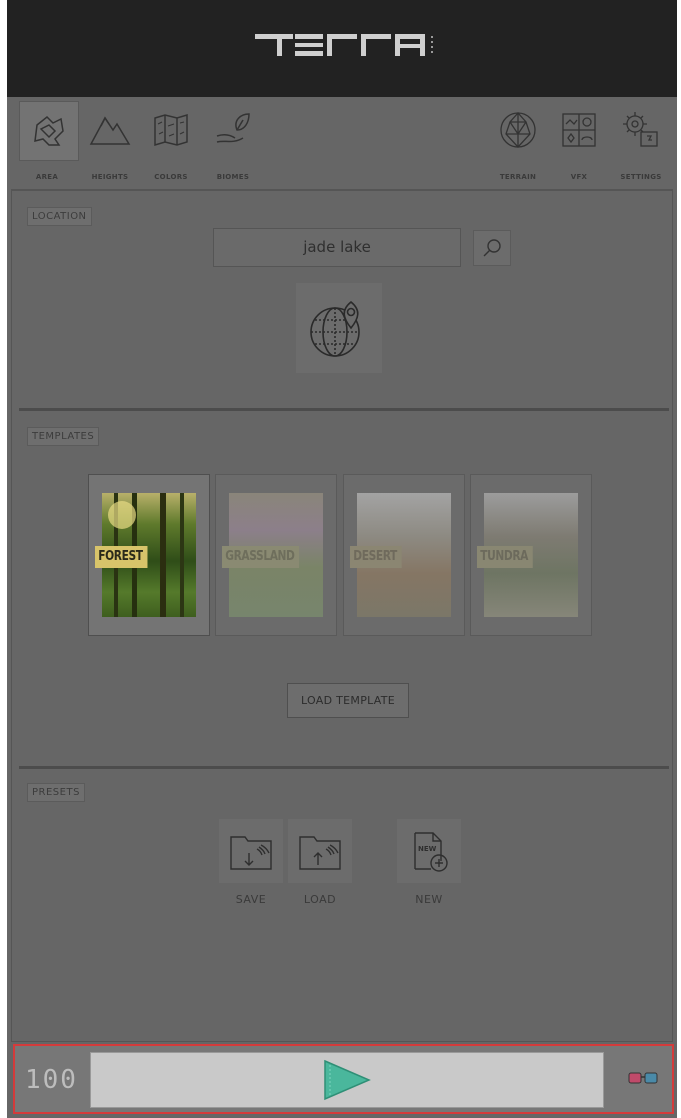 The width and height of the screenshot is (681, 1118). What do you see at coordinates (505, 557) in the screenshot?
I see `template-name: TUNDRA` at bounding box center [505, 557].